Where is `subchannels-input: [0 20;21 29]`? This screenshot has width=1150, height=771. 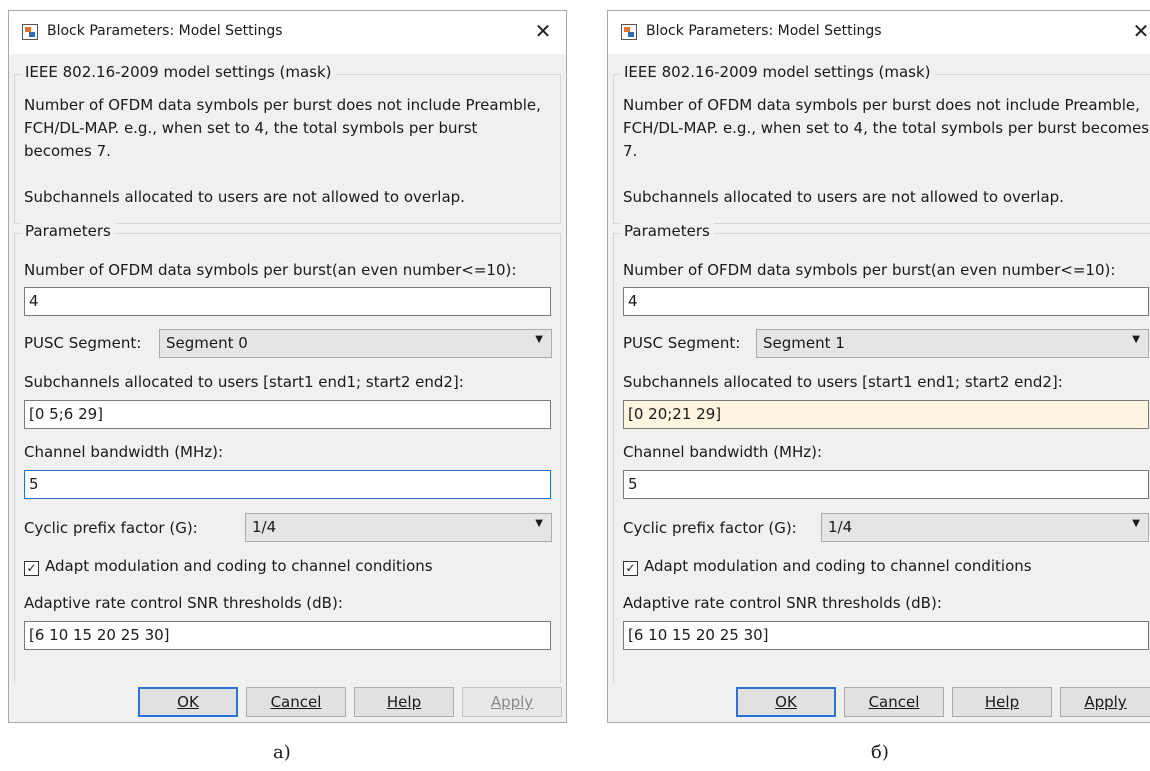 subchannels-input: [0 20;21 29] is located at coordinates (886, 414).